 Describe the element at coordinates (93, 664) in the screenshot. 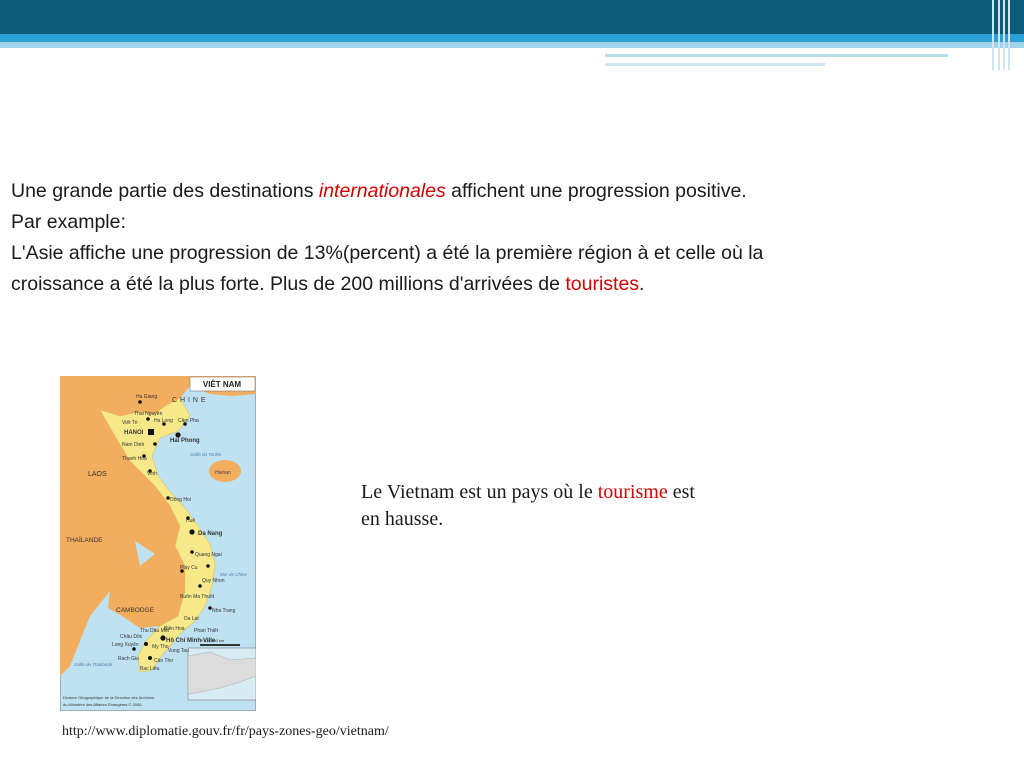

I see `label-golfe-thailande: Golfe de Thaïlande` at that location.